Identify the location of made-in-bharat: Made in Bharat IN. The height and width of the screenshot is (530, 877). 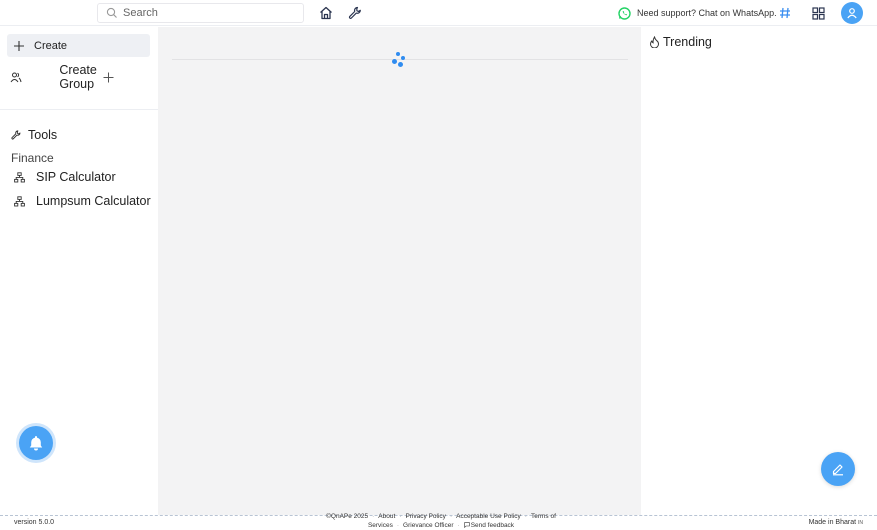
(835, 522).